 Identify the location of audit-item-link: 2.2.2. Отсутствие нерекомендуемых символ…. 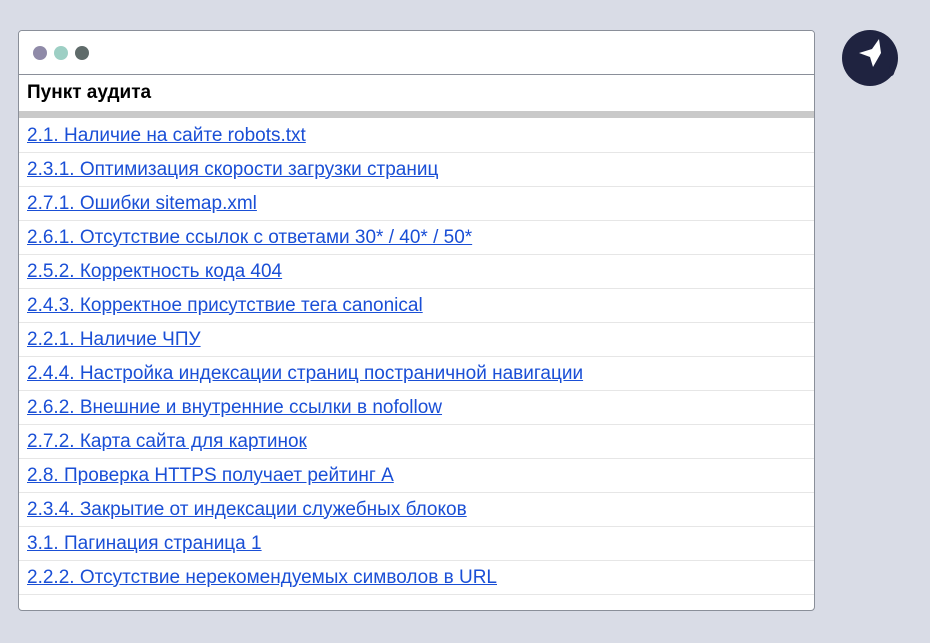
(262, 578).